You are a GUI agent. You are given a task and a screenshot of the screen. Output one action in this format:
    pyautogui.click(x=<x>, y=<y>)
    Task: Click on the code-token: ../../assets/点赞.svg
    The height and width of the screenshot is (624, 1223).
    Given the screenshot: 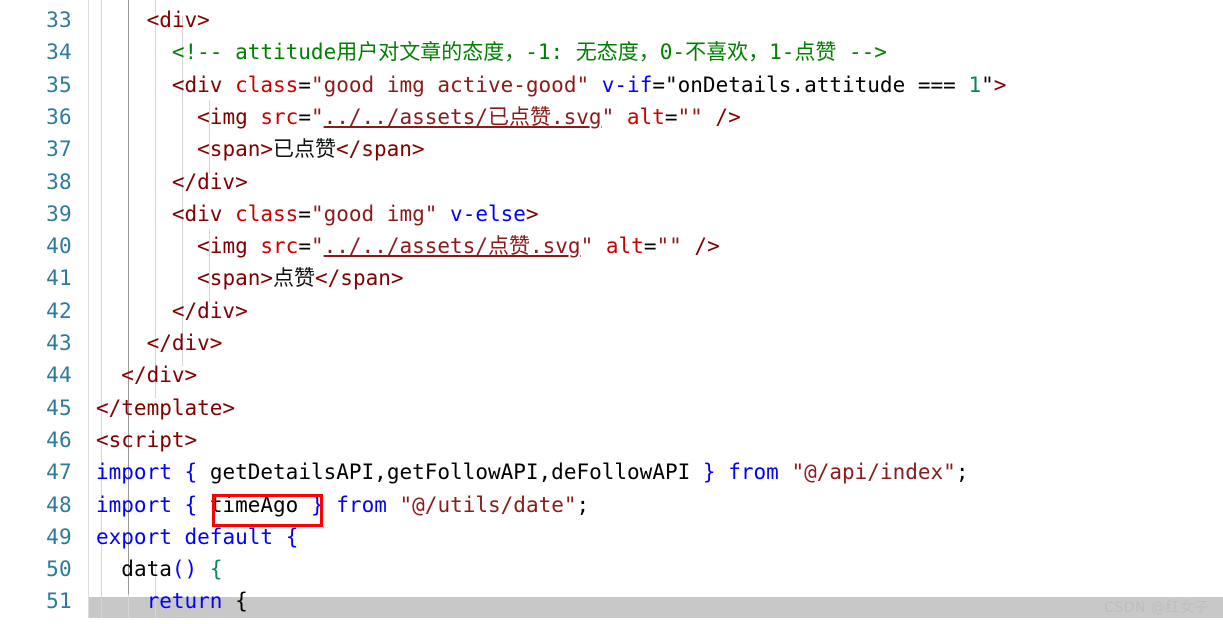 What is the action you would take?
    pyautogui.click(x=452, y=246)
    